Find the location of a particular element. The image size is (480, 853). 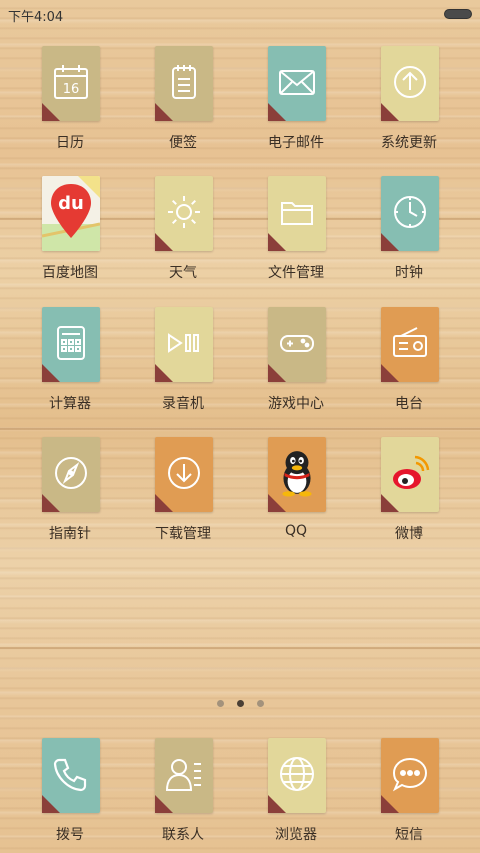

baidu-logo-text: du is located at coordinates (71, 203).